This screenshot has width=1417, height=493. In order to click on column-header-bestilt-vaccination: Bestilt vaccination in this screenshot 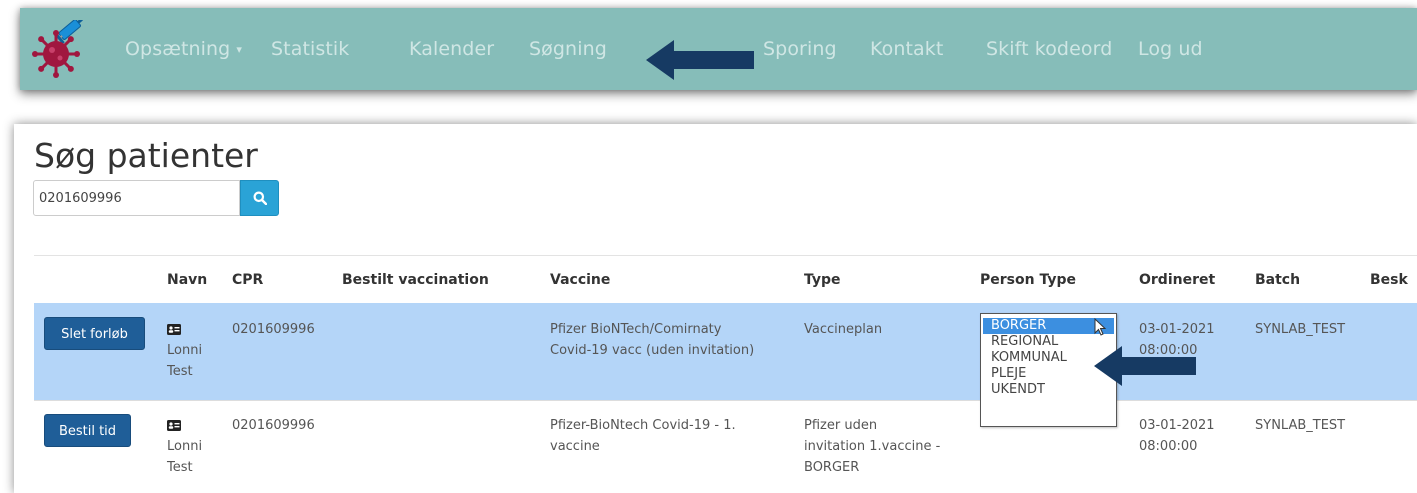, I will do `click(415, 280)`.